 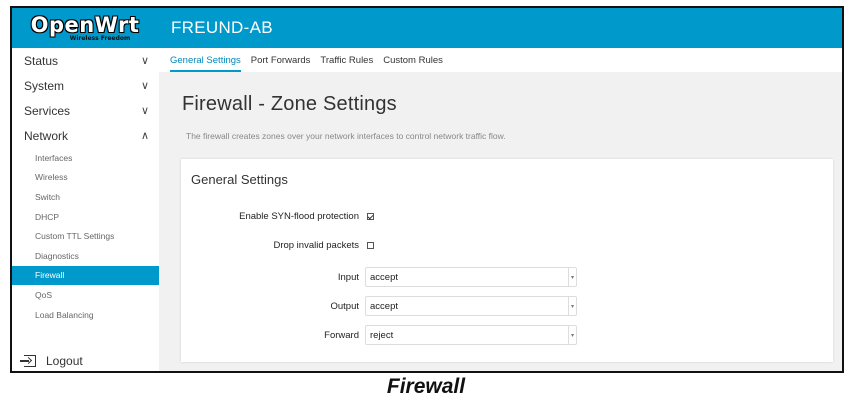 I want to click on tab-custom-rules: Custom Rules, so click(x=413, y=63).